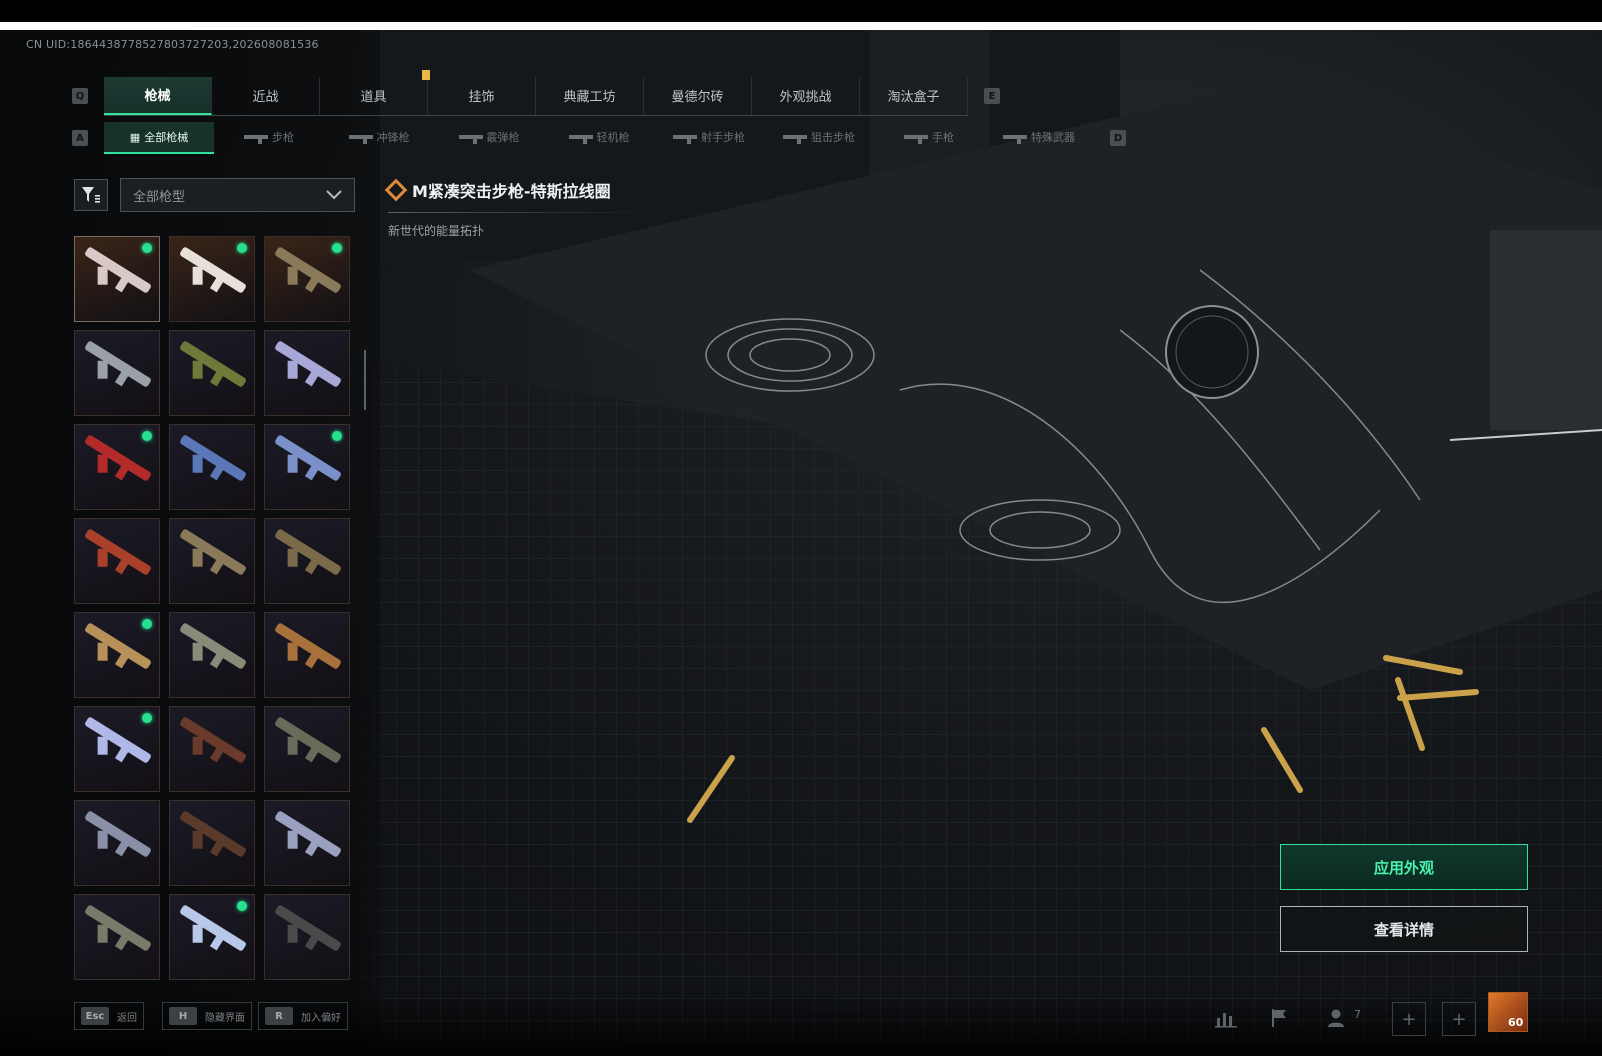 This screenshot has width=1602, height=1056. I want to click on hide-ui-label: 隐藏界面, so click(225, 1018).